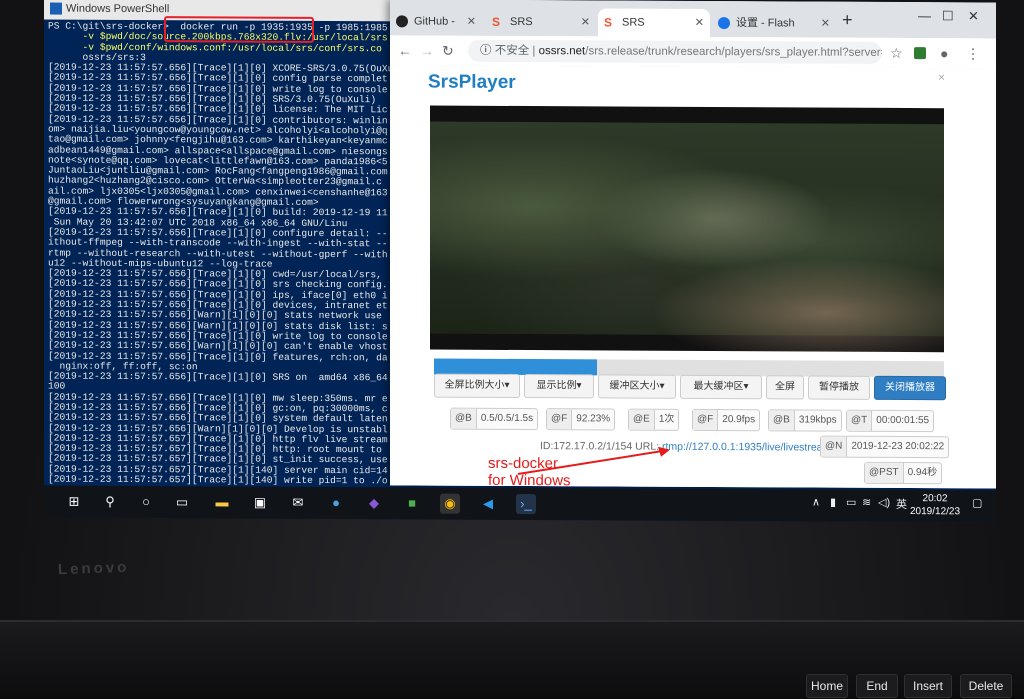 This screenshot has height=699, width=1024. I want to click on laptop-keyboard: Home End Insert Delete, so click(512, 659).